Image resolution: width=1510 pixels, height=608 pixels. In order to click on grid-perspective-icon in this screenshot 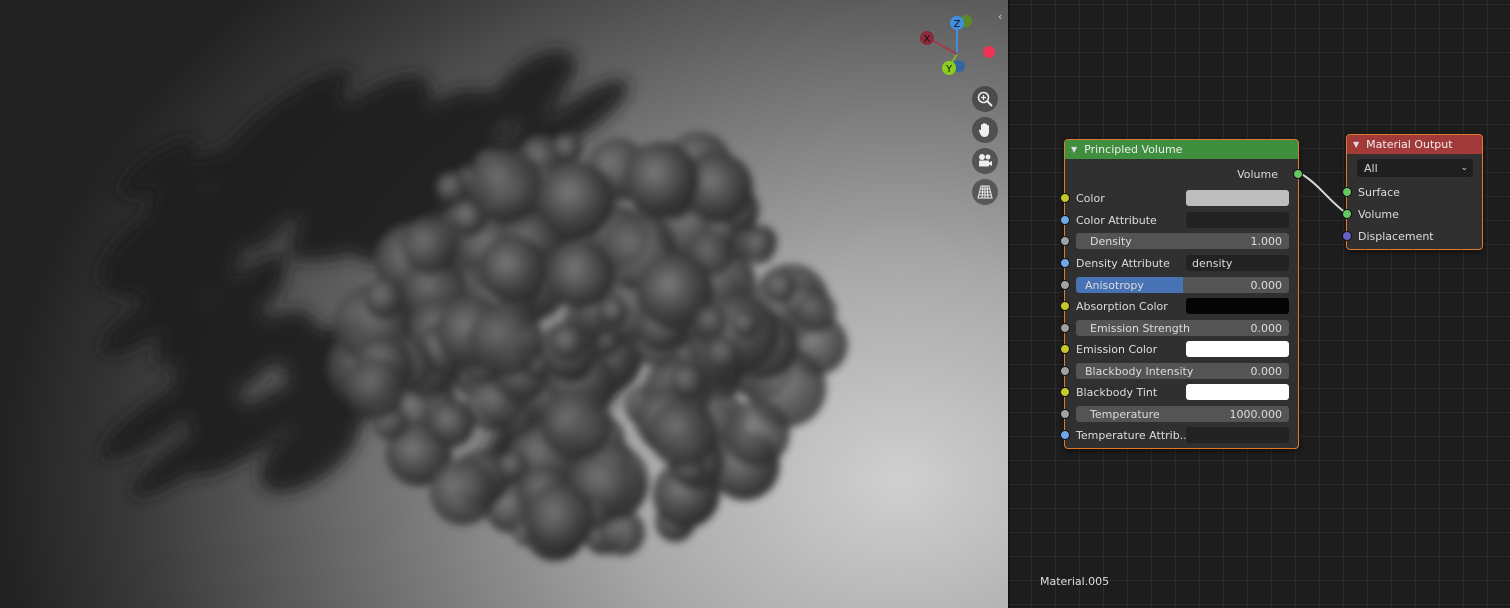, I will do `click(985, 192)`.